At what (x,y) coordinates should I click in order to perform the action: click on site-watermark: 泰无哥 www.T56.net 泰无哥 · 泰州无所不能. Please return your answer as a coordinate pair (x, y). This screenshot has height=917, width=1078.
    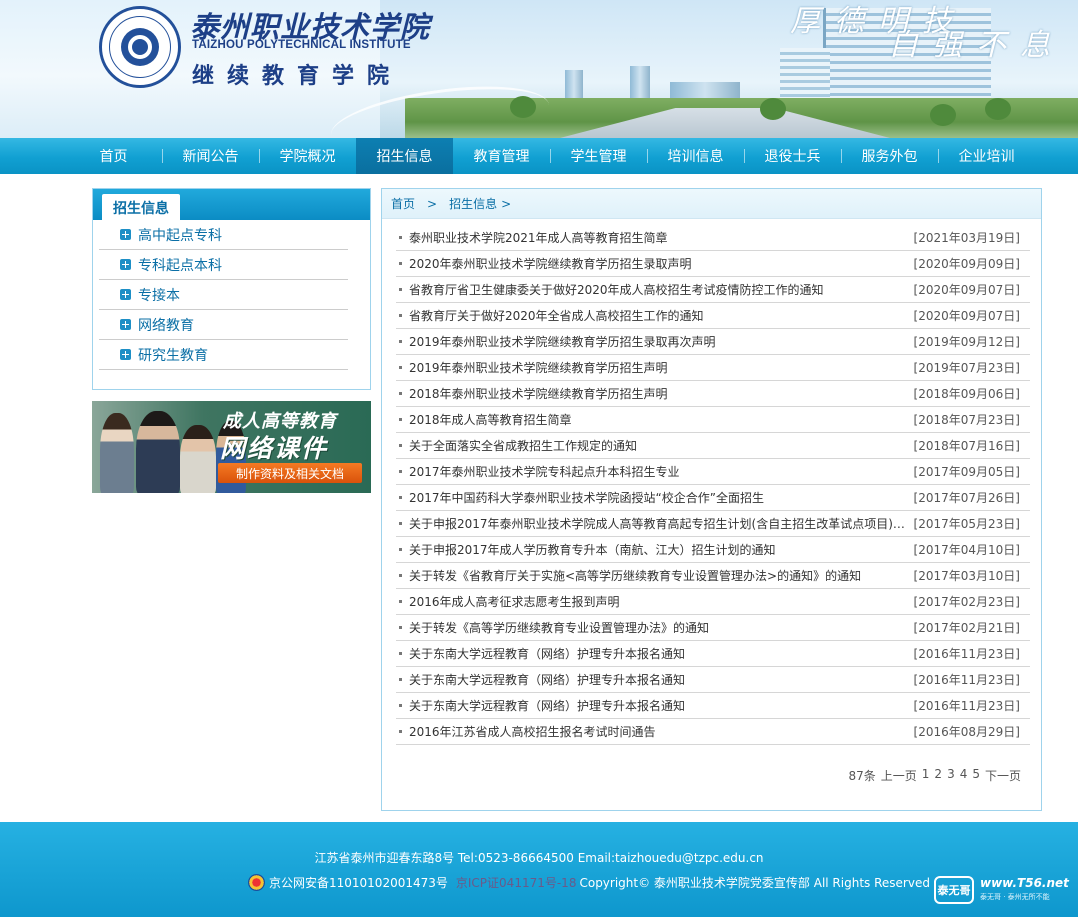
    Looking at the image, I should click on (1002, 890).